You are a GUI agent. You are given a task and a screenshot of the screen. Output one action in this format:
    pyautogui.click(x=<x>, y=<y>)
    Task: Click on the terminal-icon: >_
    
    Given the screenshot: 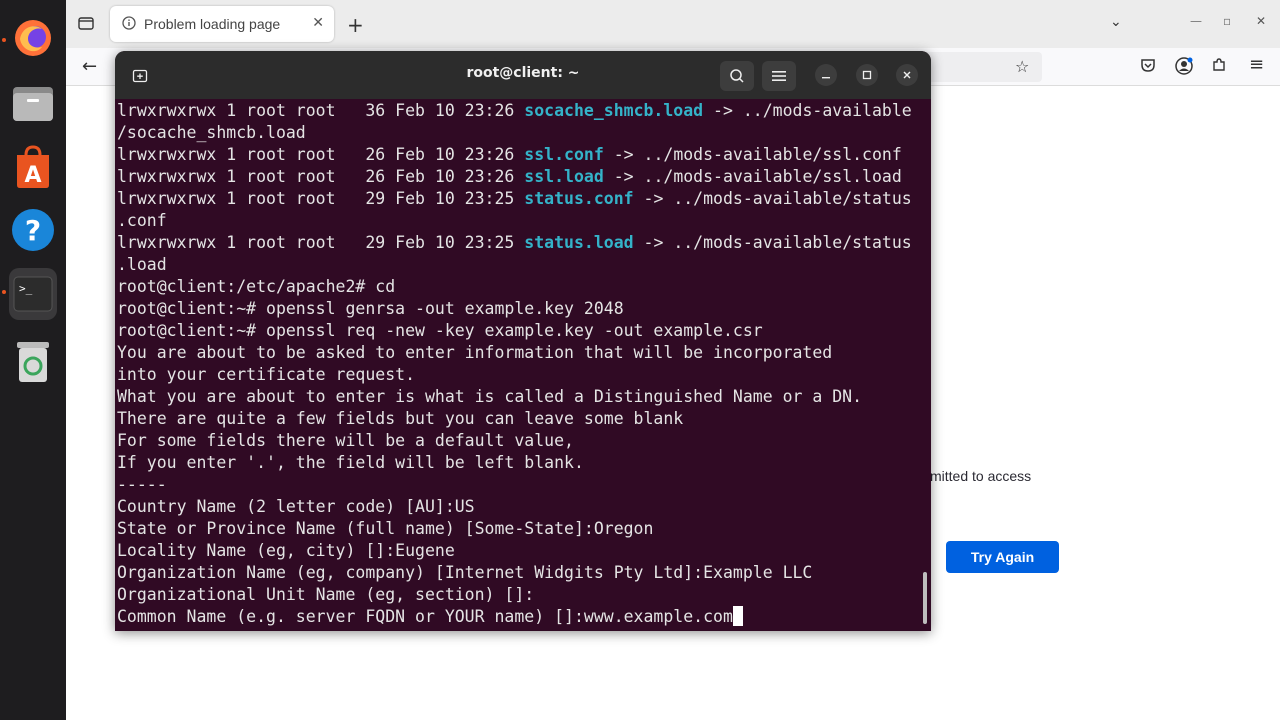 What is the action you would take?
    pyautogui.click(x=33, y=294)
    